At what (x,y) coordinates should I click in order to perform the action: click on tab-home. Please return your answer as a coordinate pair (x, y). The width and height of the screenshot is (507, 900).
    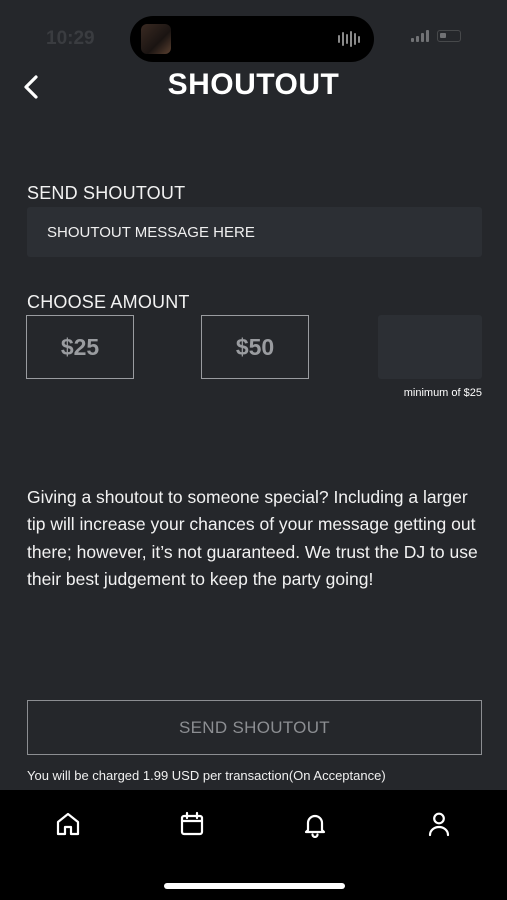
    Looking at the image, I should click on (68, 824).